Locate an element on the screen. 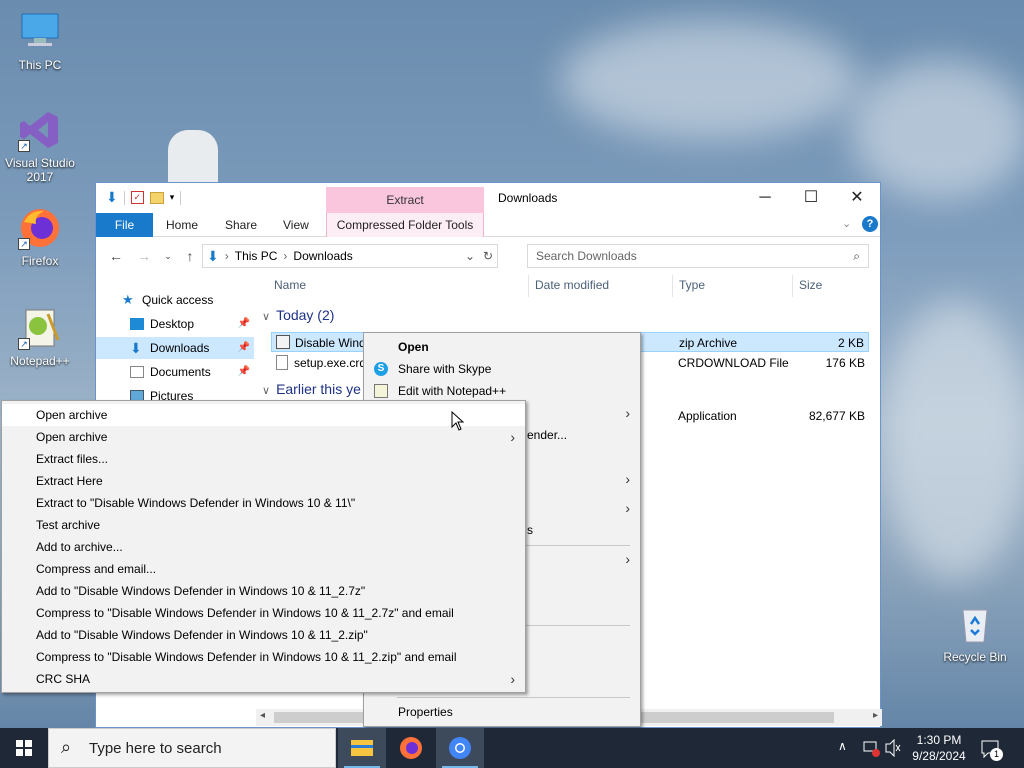  menu-item-label: s is located at coordinates (530, 530).